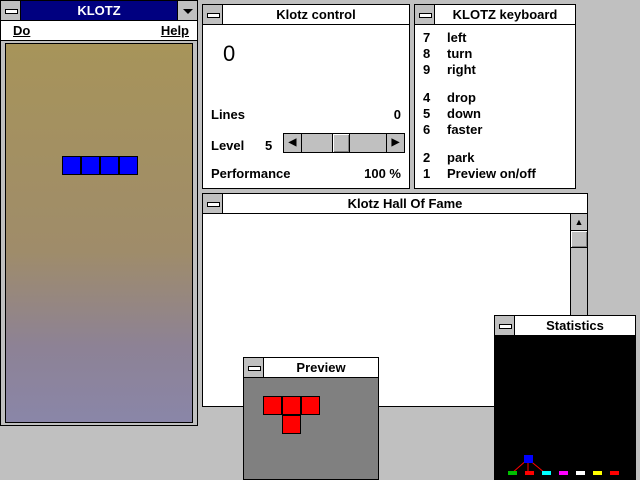 This screenshot has width=640, height=480. What do you see at coordinates (395, 143) in the screenshot?
I see `right-arrow-icon: ▶` at bounding box center [395, 143].